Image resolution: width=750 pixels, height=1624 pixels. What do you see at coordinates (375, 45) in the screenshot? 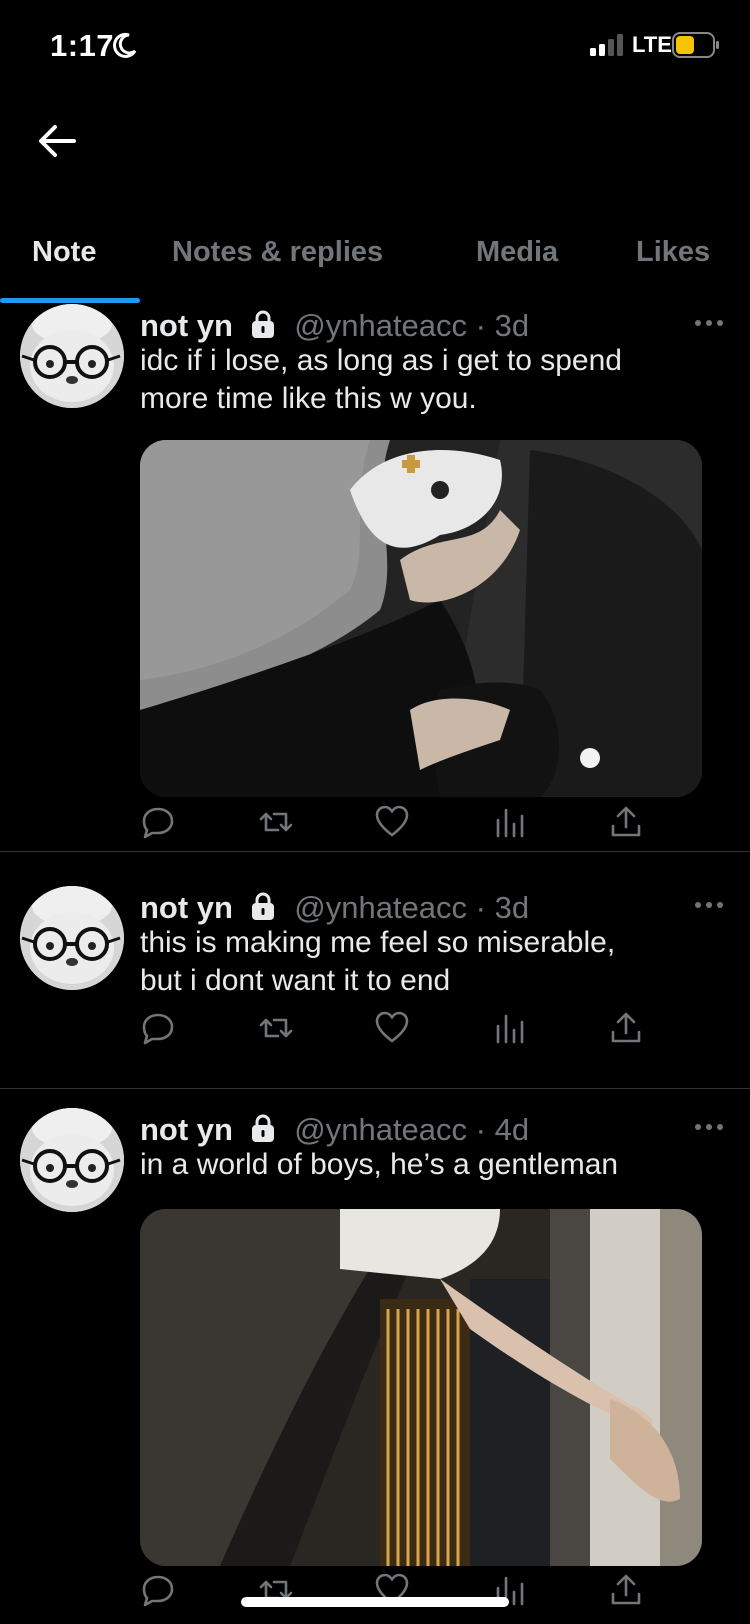
I see `status-bar: 1:17 LTE` at bounding box center [375, 45].